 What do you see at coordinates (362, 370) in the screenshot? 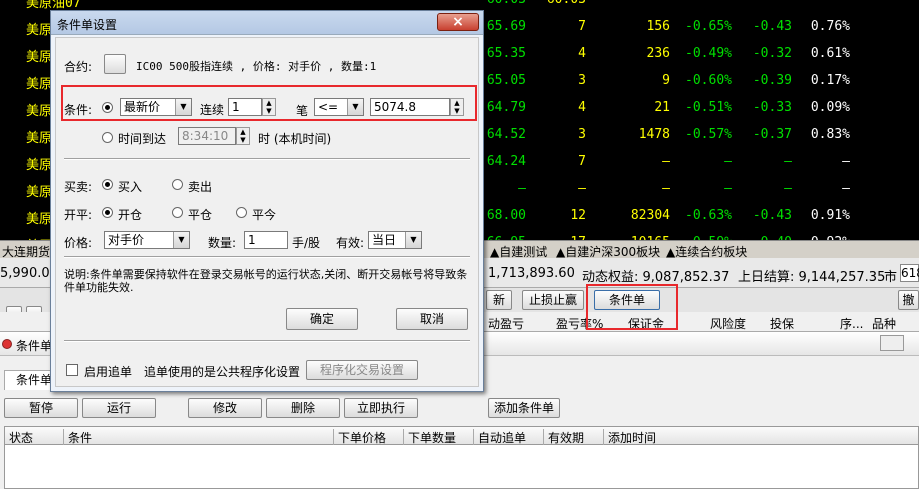
I see `program-trading-settings-button: 程序化交易设置` at bounding box center [362, 370].